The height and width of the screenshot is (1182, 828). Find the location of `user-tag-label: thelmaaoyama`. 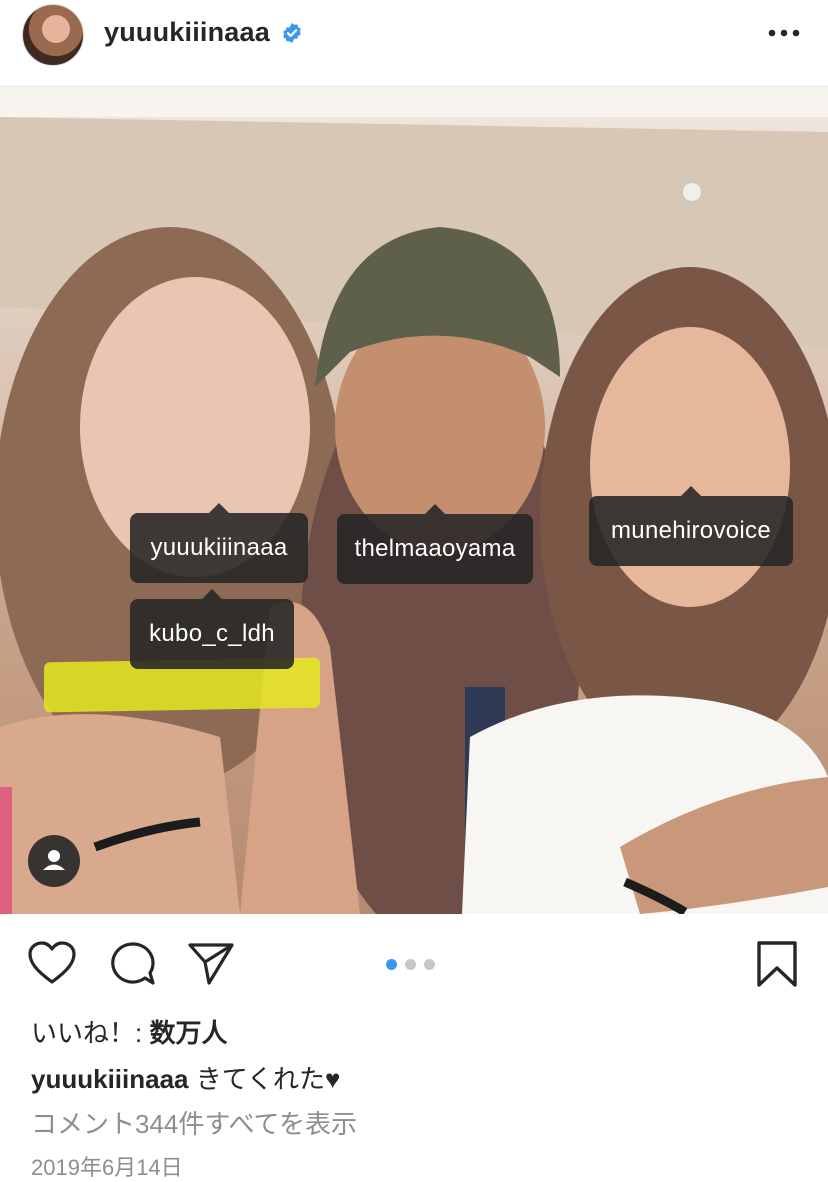

user-tag-label: thelmaaoyama is located at coordinates (435, 548).